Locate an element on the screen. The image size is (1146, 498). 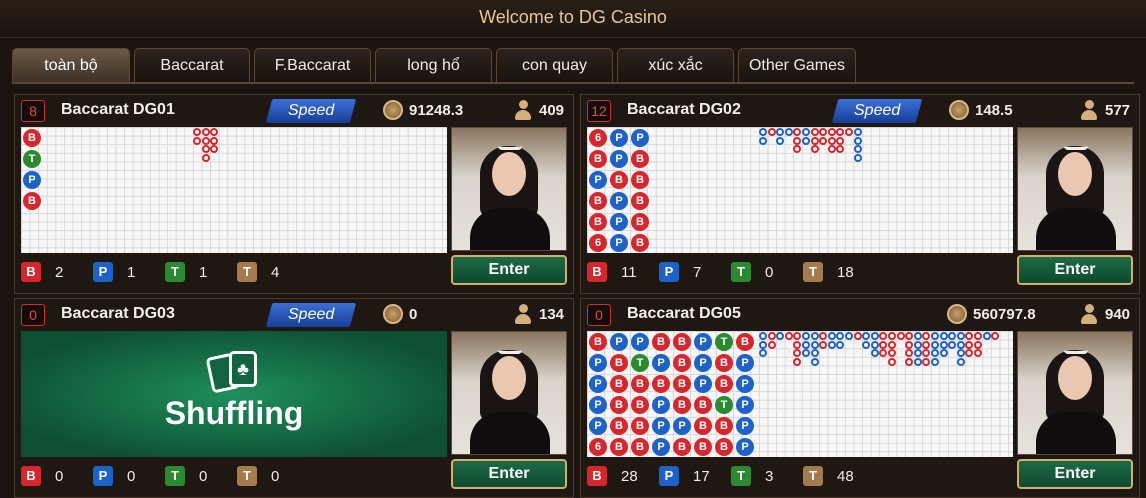
banker-count: 0 is located at coordinates (59, 476).